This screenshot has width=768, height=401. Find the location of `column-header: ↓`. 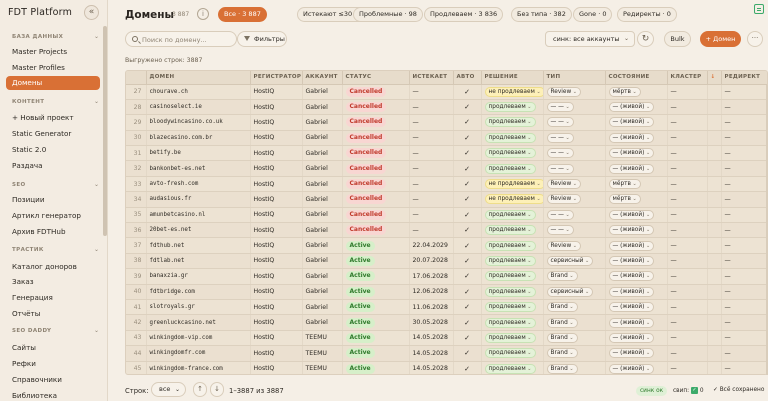

column-header: ↓ is located at coordinates (714, 78).